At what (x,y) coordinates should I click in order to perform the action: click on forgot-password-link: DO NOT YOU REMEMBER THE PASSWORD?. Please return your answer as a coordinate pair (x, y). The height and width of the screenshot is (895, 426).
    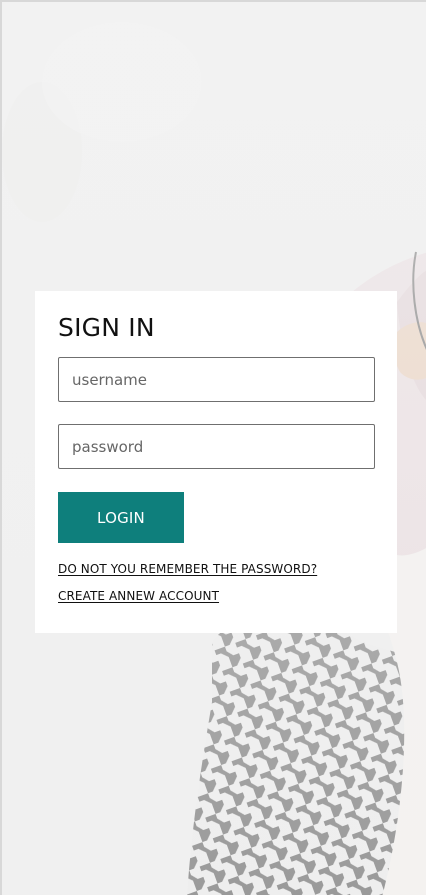
    Looking at the image, I should click on (187, 569).